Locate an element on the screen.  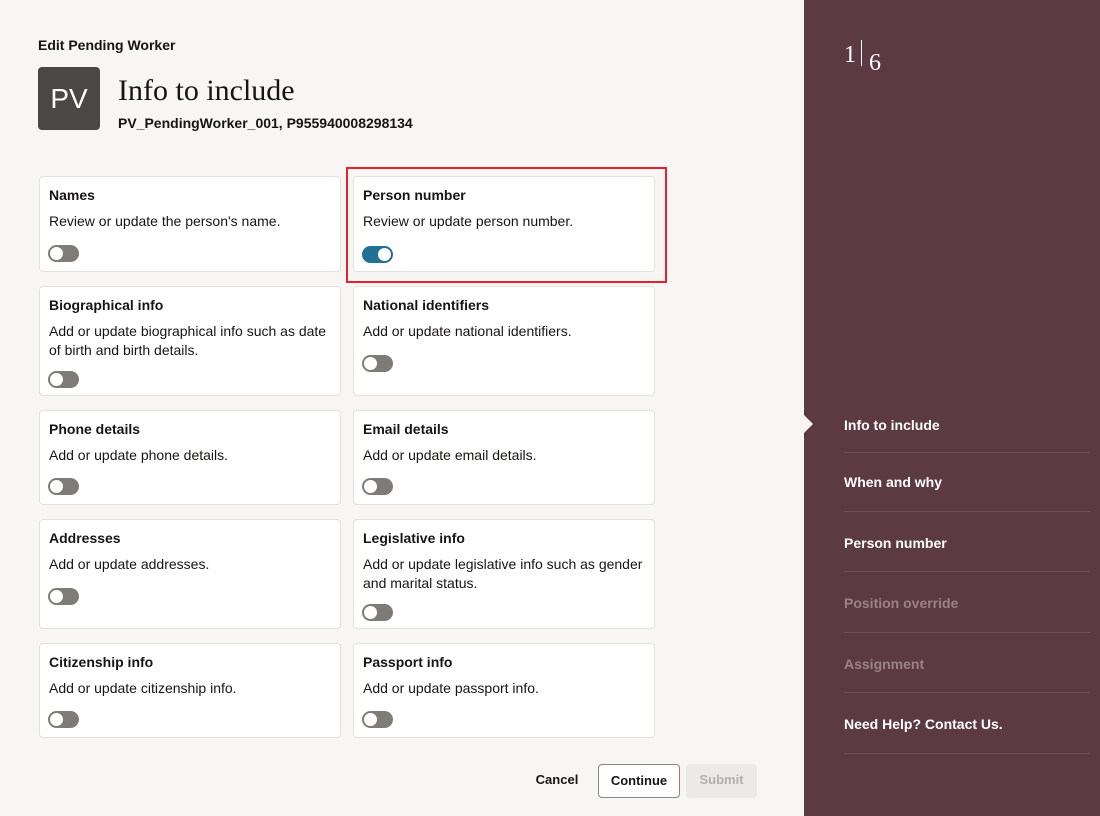
national-identifiers-toggle is located at coordinates (377, 363).